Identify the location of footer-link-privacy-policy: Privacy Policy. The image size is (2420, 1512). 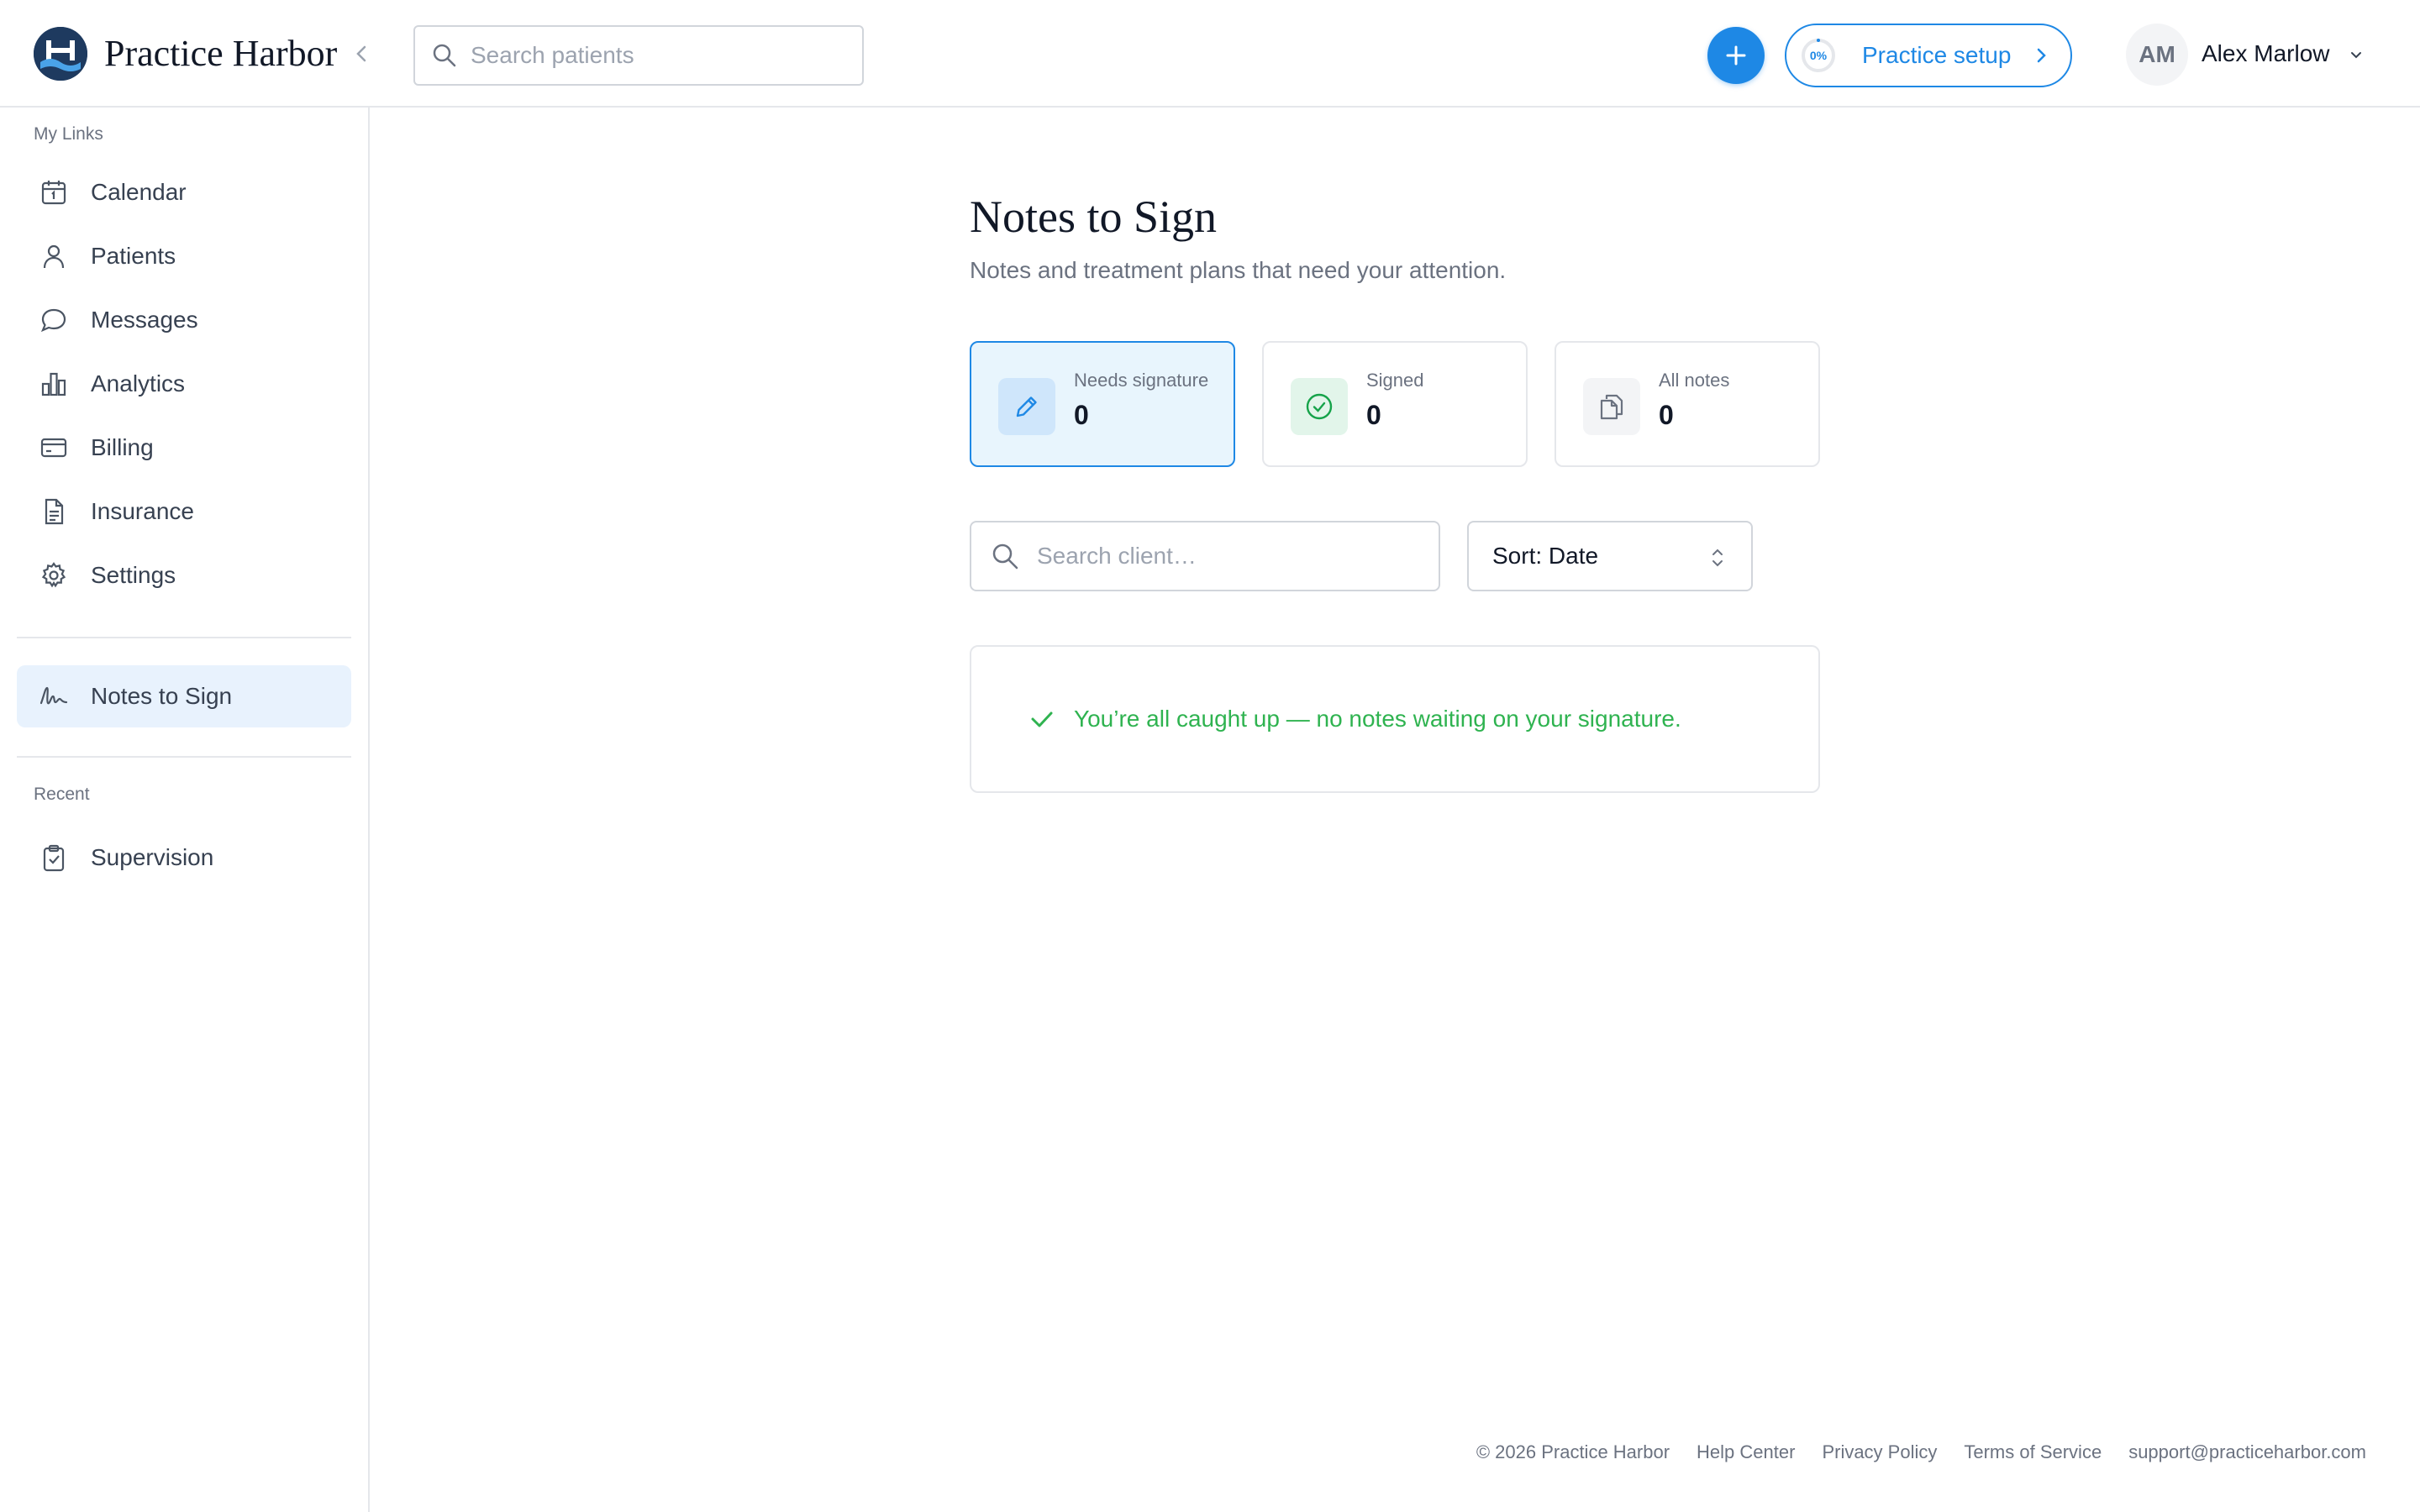
(1879, 1452).